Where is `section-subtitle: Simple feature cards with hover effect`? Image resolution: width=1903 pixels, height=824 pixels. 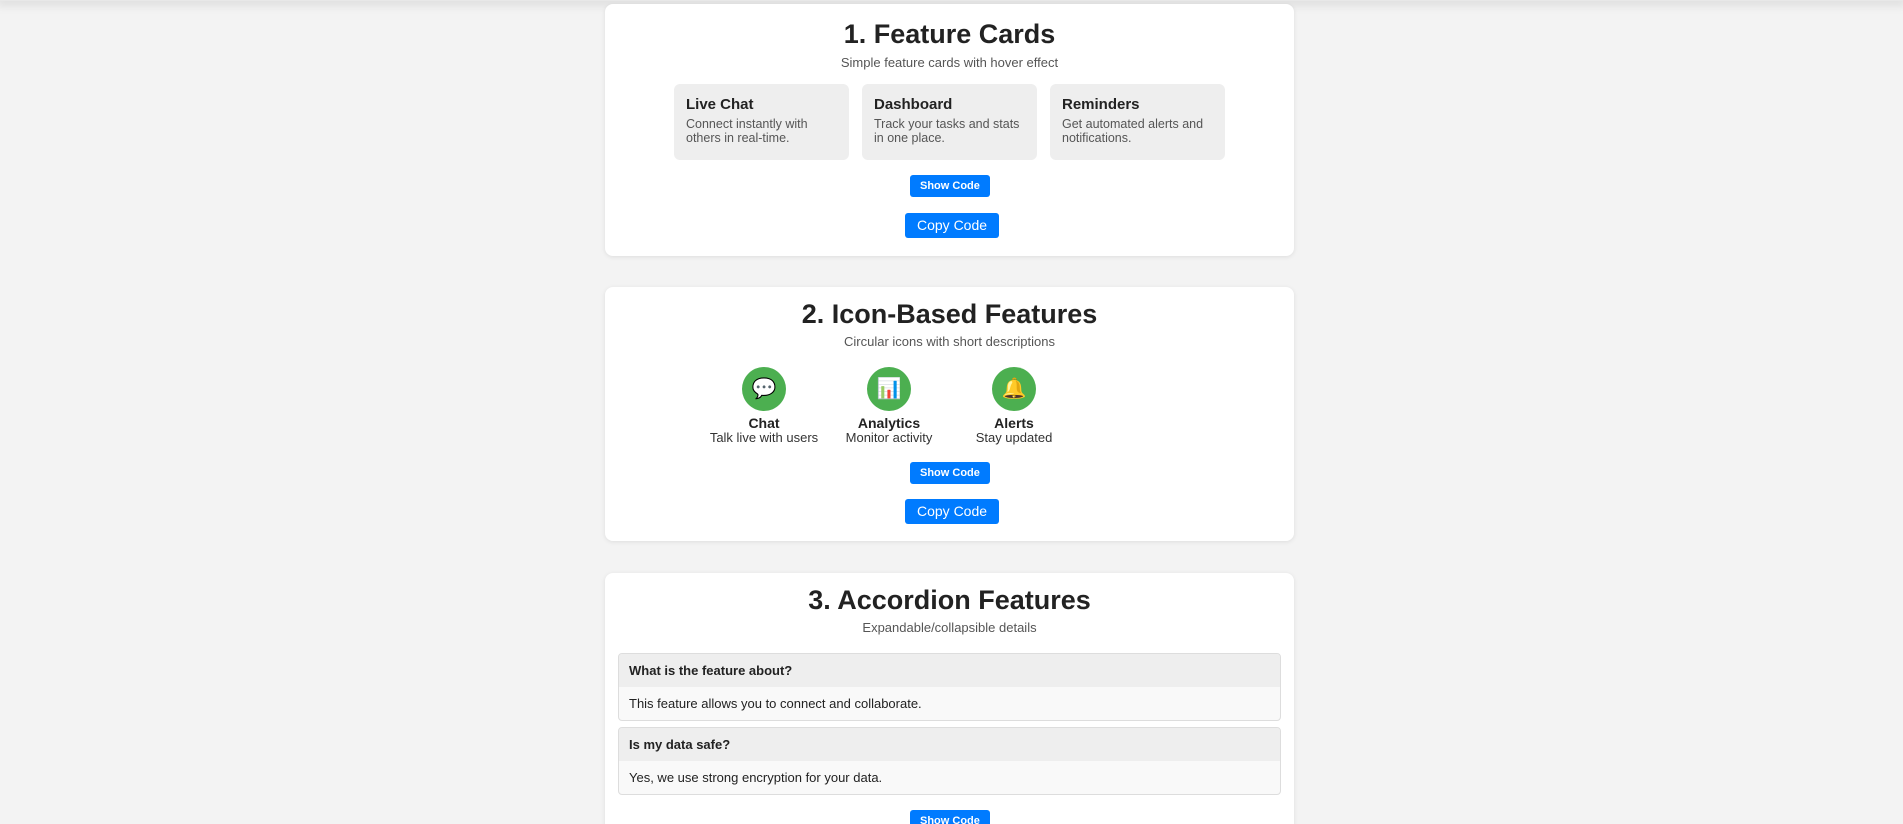
section-subtitle: Simple feature cards with hover effect is located at coordinates (949, 62).